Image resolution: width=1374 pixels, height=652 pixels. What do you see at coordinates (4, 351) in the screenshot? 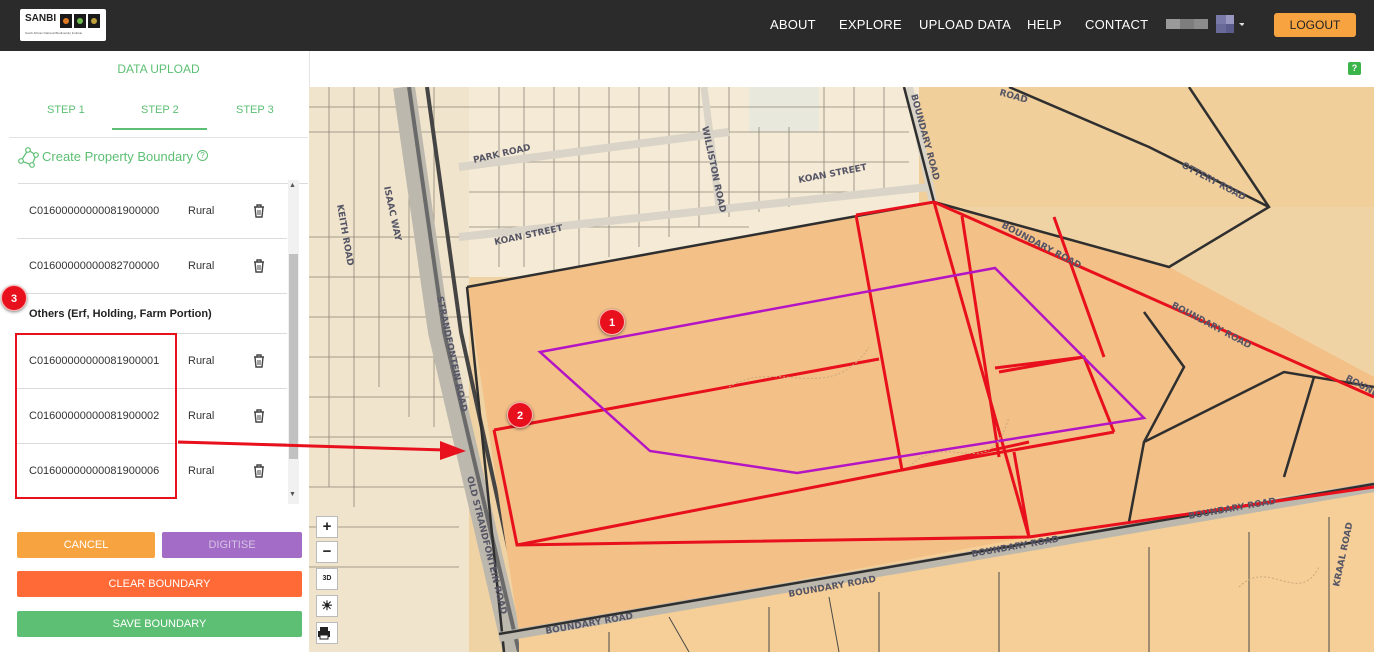
I see `left-gutter` at bounding box center [4, 351].